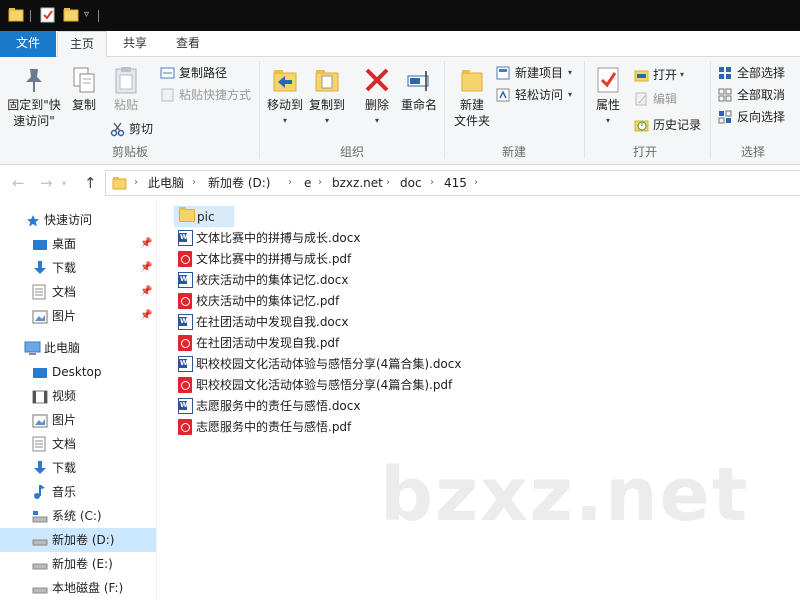 Image resolution: width=800 pixels, height=600 pixels. Describe the element at coordinates (28, 44) in the screenshot. I see `tab-file: 文件` at that location.